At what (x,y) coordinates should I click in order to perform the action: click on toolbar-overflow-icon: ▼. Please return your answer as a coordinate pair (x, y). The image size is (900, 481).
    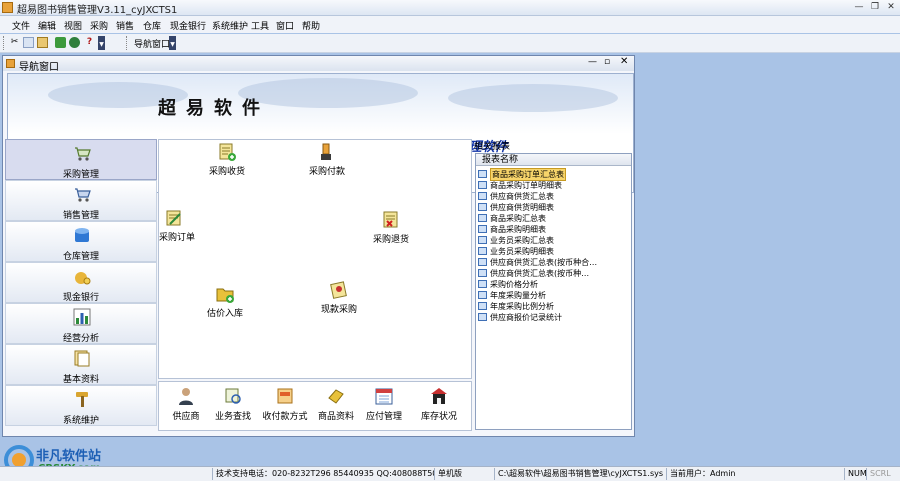
    Looking at the image, I should click on (101, 43).